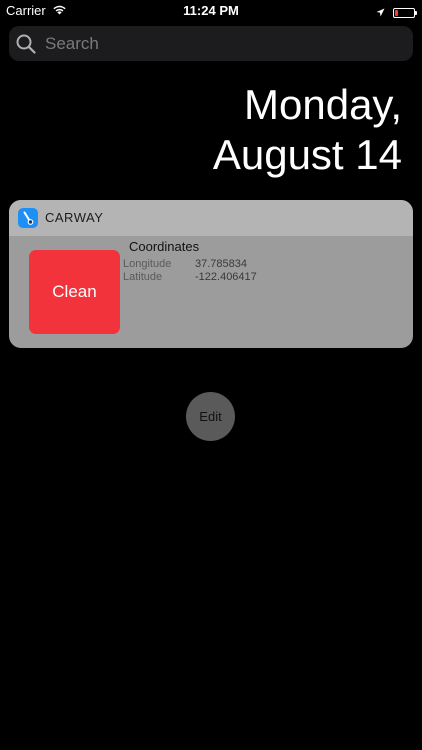 The image size is (422, 750). Describe the element at coordinates (74, 217) in the screenshot. I see `widget-app-name: CARWAY` at that location.